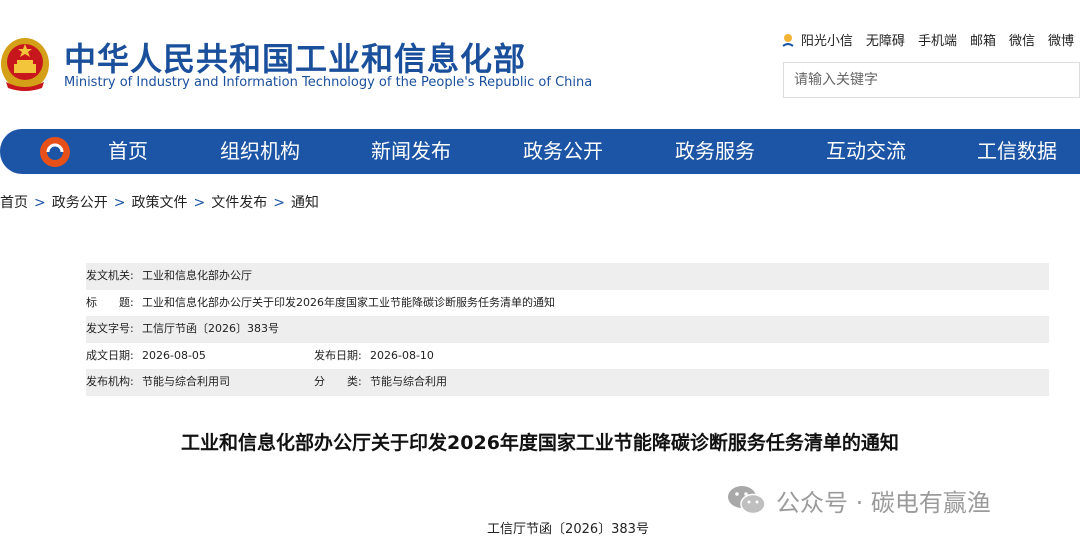 This screenshot has height=544, width=1080. Describe the element at coordinates (338, 355) in the screenshot. I see `published-date-label: 发布日期:` at that location.